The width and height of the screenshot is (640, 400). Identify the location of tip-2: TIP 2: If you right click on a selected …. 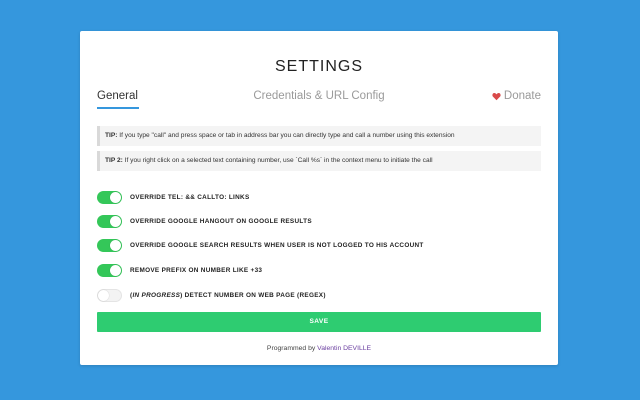
(319, 161).